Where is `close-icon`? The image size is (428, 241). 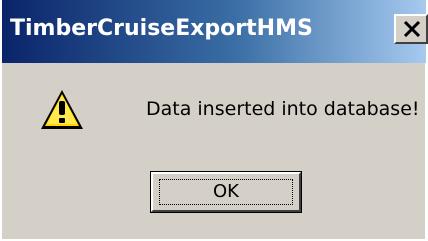
close-icon is located at coordinates (412, 29).